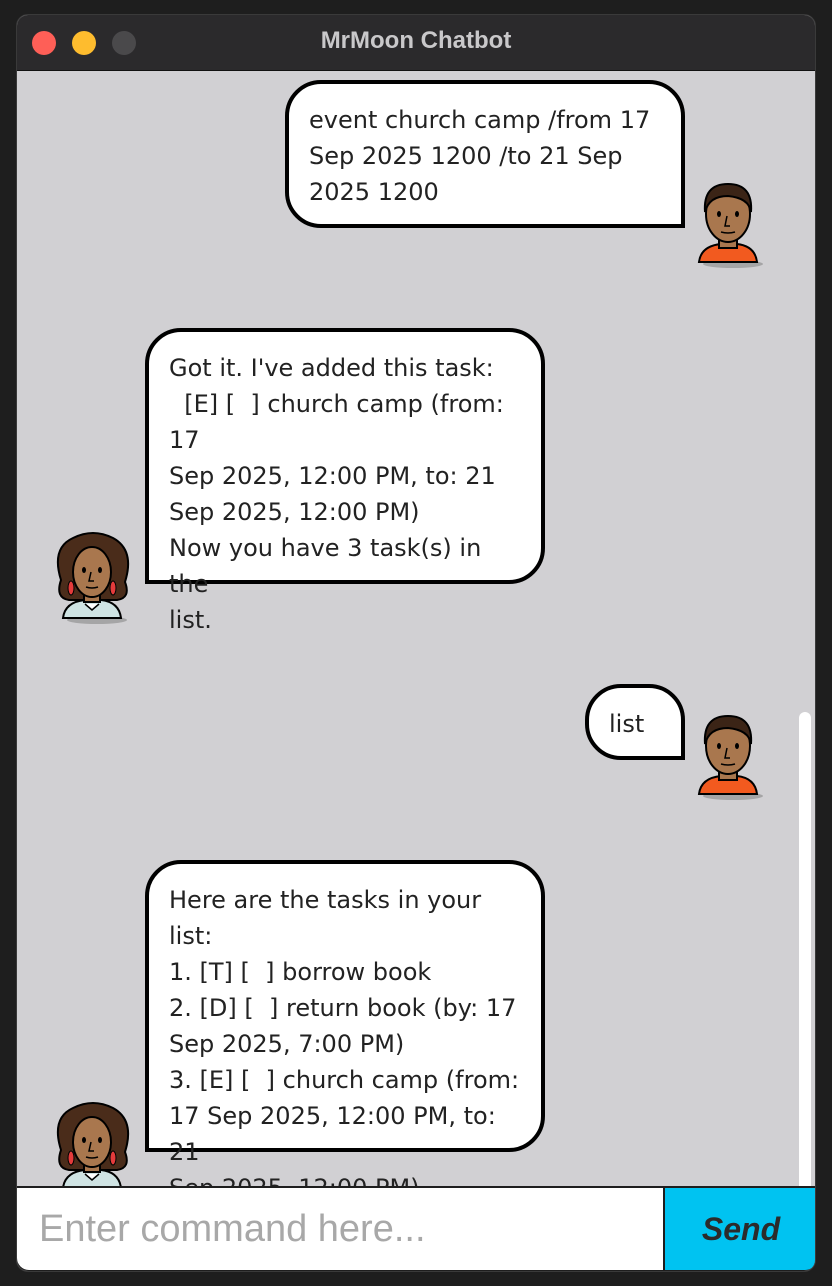 The image size is (832, 1286). I want to click on title-bar: MrMoon Chatbot, so click(416, 43).